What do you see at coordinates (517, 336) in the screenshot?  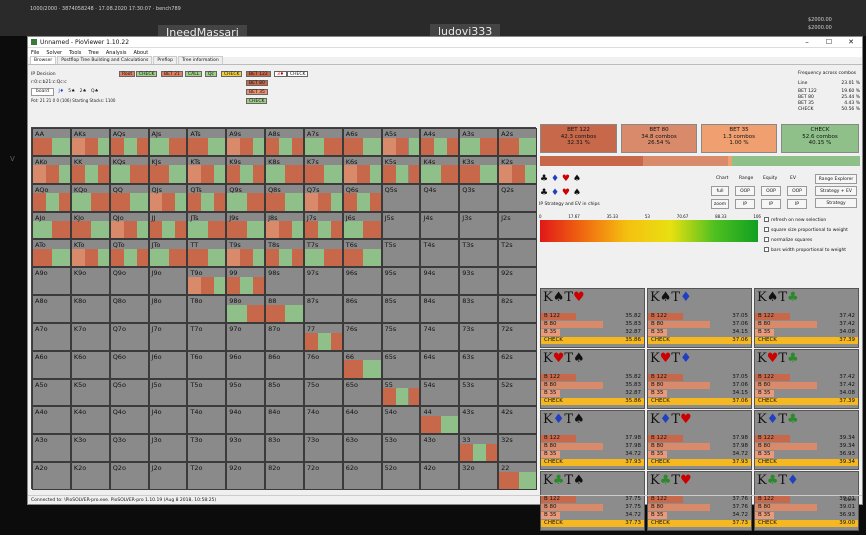 I see `hand-cell: 72s` at bounding box center [517, 336].